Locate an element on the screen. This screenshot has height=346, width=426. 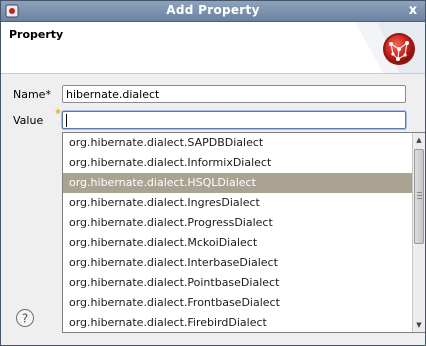
scroll-down-icon: ▼ is located at coordinates (419, 325).